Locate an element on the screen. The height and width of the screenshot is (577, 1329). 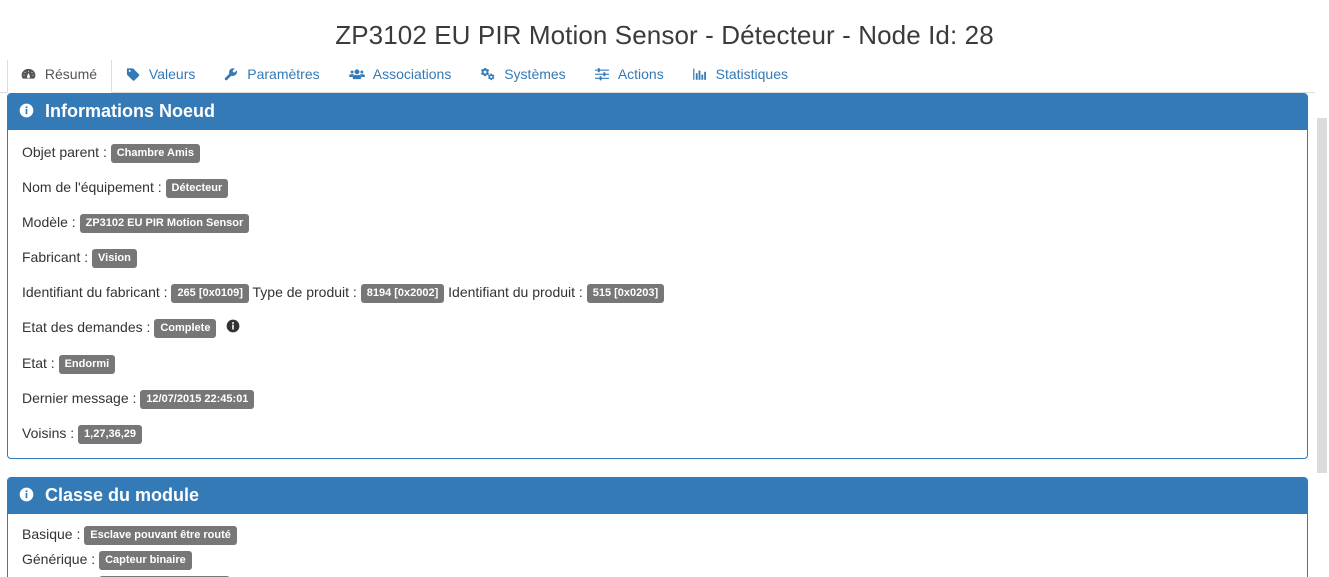
tab-statistiques-link: Statistiques is located at coordinates (741, 76).